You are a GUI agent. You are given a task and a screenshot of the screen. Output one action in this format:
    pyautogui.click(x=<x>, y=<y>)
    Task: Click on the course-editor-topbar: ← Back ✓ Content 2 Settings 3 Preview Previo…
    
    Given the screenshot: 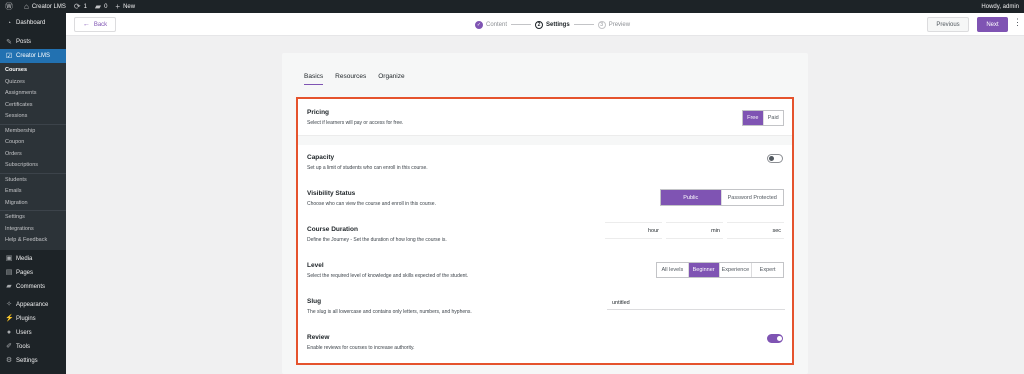 What is the action you would take?
    pyautogui.click(x=545, y=24)
    